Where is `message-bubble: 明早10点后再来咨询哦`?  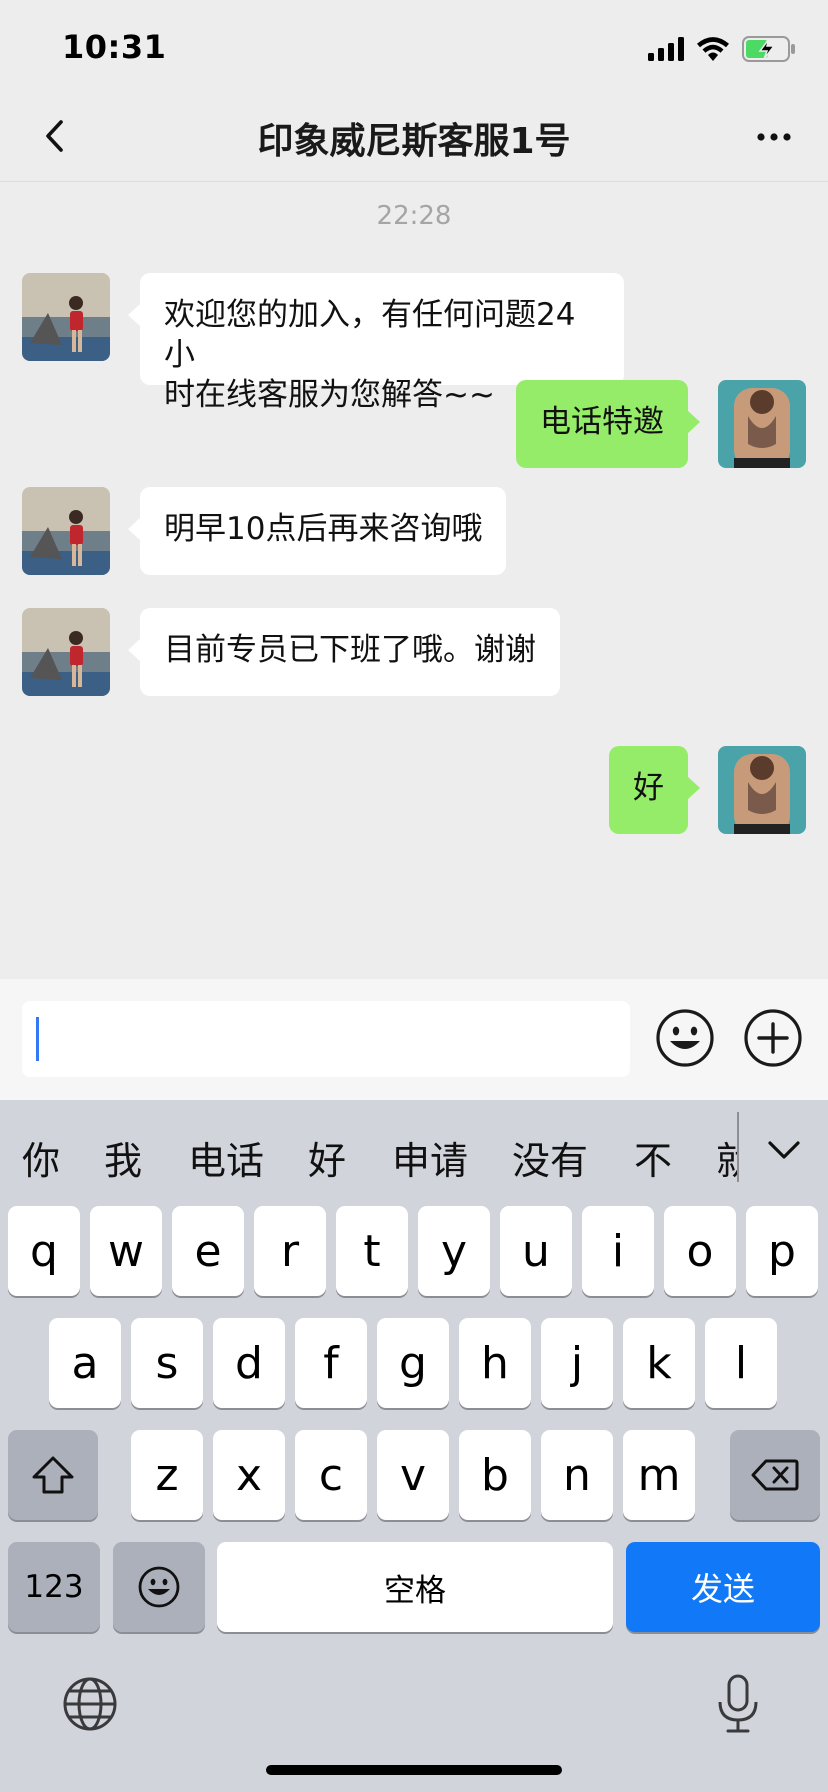 message-bubble: 明早10点后再来咨询哦 is located at coordinates (317, 531).